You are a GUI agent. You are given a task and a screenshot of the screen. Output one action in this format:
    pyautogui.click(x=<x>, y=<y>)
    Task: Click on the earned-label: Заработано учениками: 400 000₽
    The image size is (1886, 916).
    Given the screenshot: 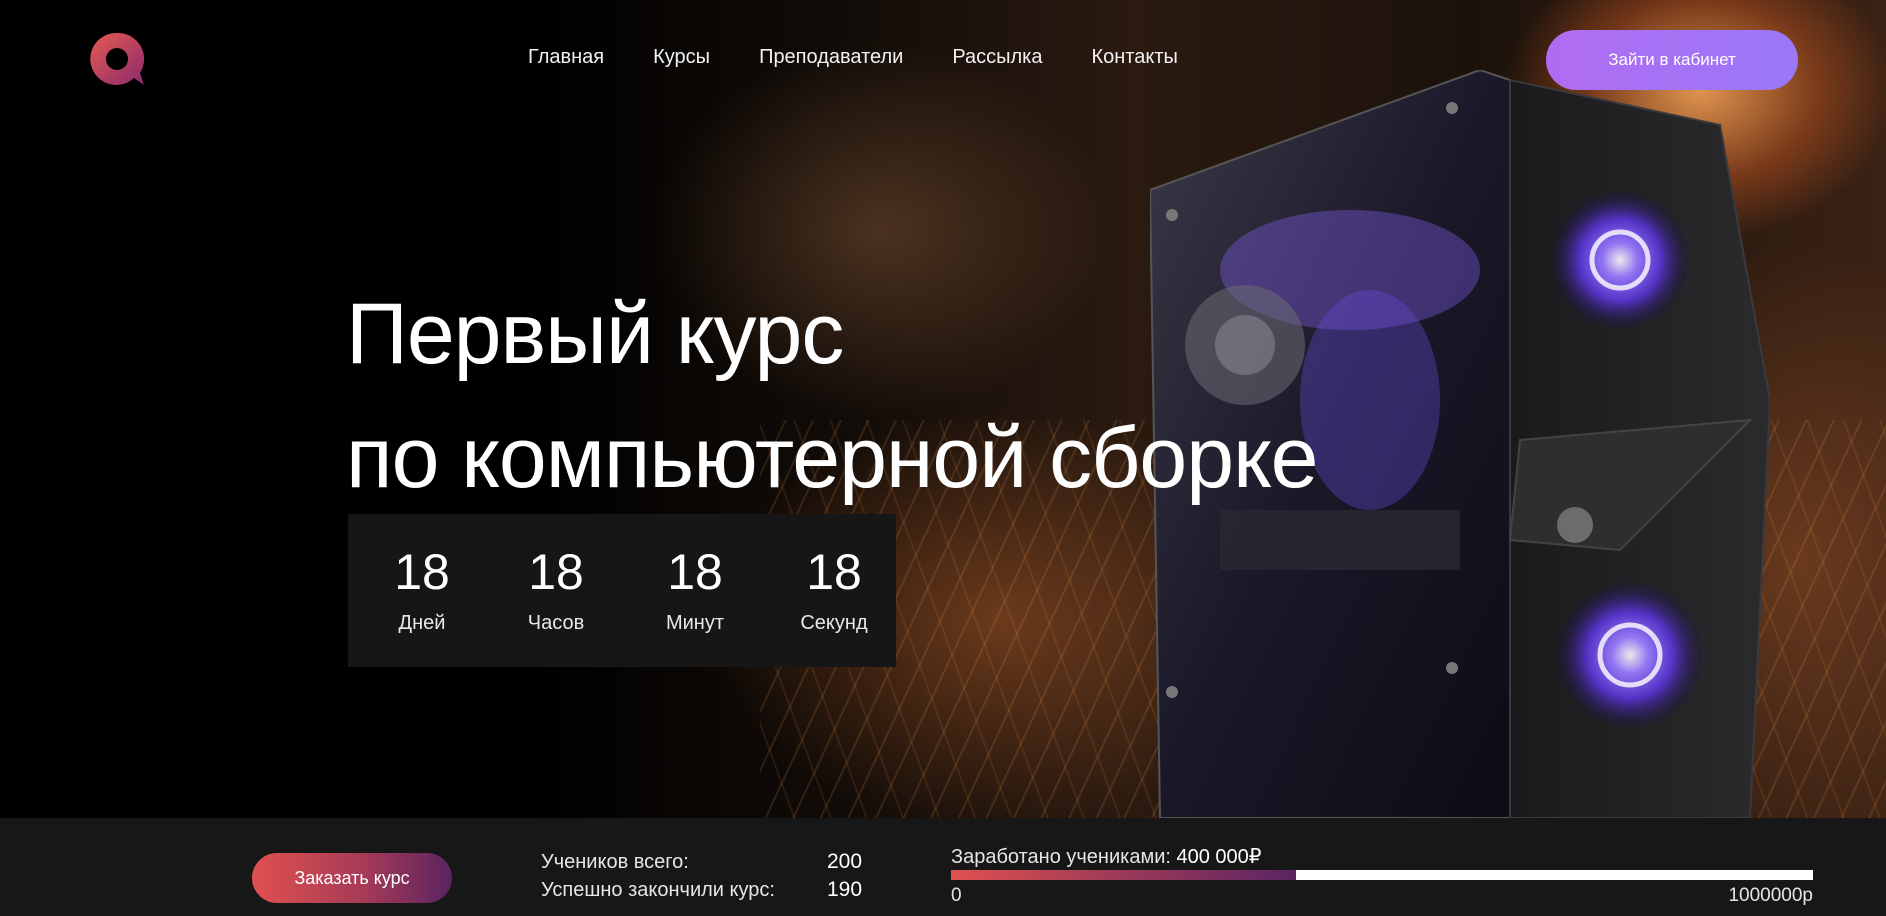 What is the action you would take?
    pyautogui.click(x=1106, y=856)
    